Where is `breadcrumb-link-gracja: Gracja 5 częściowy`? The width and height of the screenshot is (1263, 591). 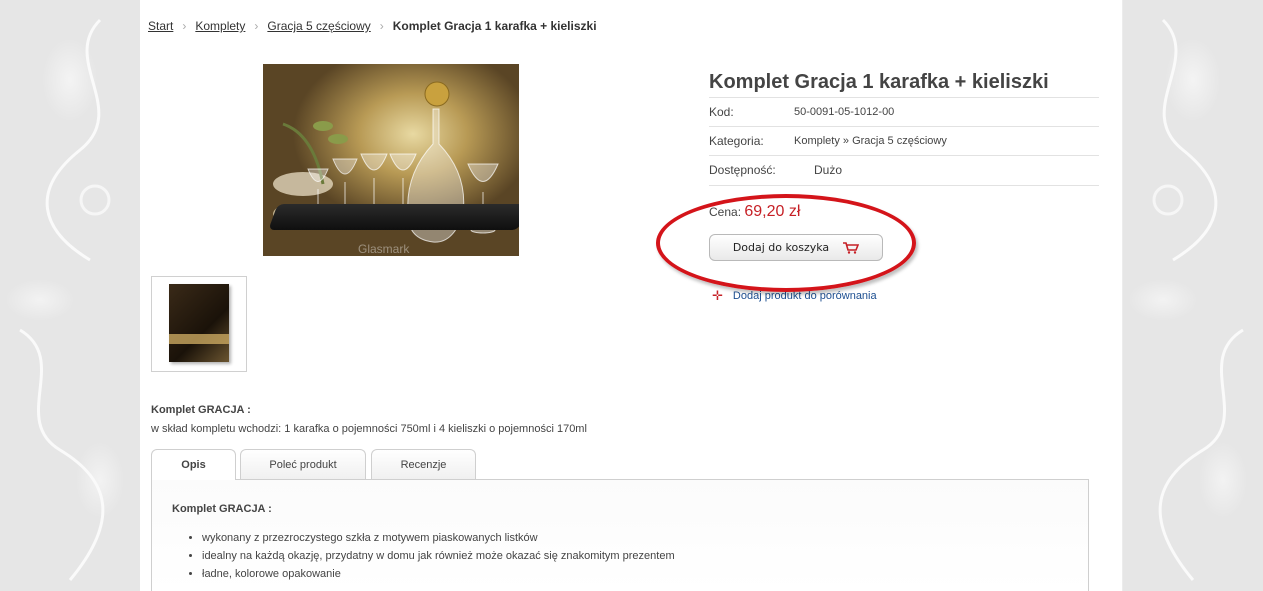 breadcrumb-link-gracja: Gracja 5 częściowy is located at coordinates (318, 26).